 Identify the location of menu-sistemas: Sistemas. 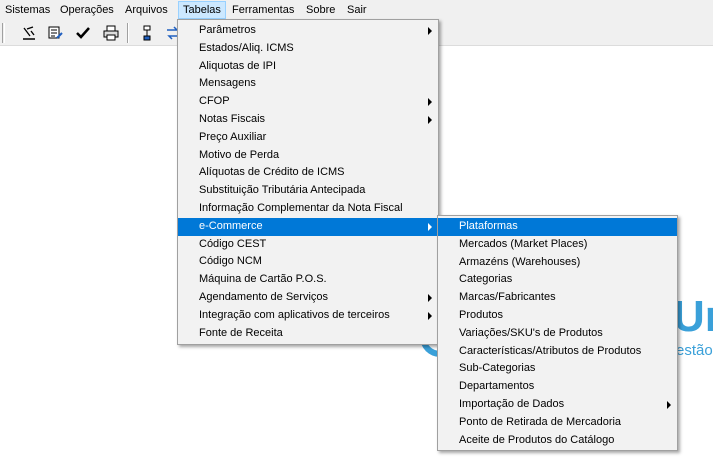
(27, 10).